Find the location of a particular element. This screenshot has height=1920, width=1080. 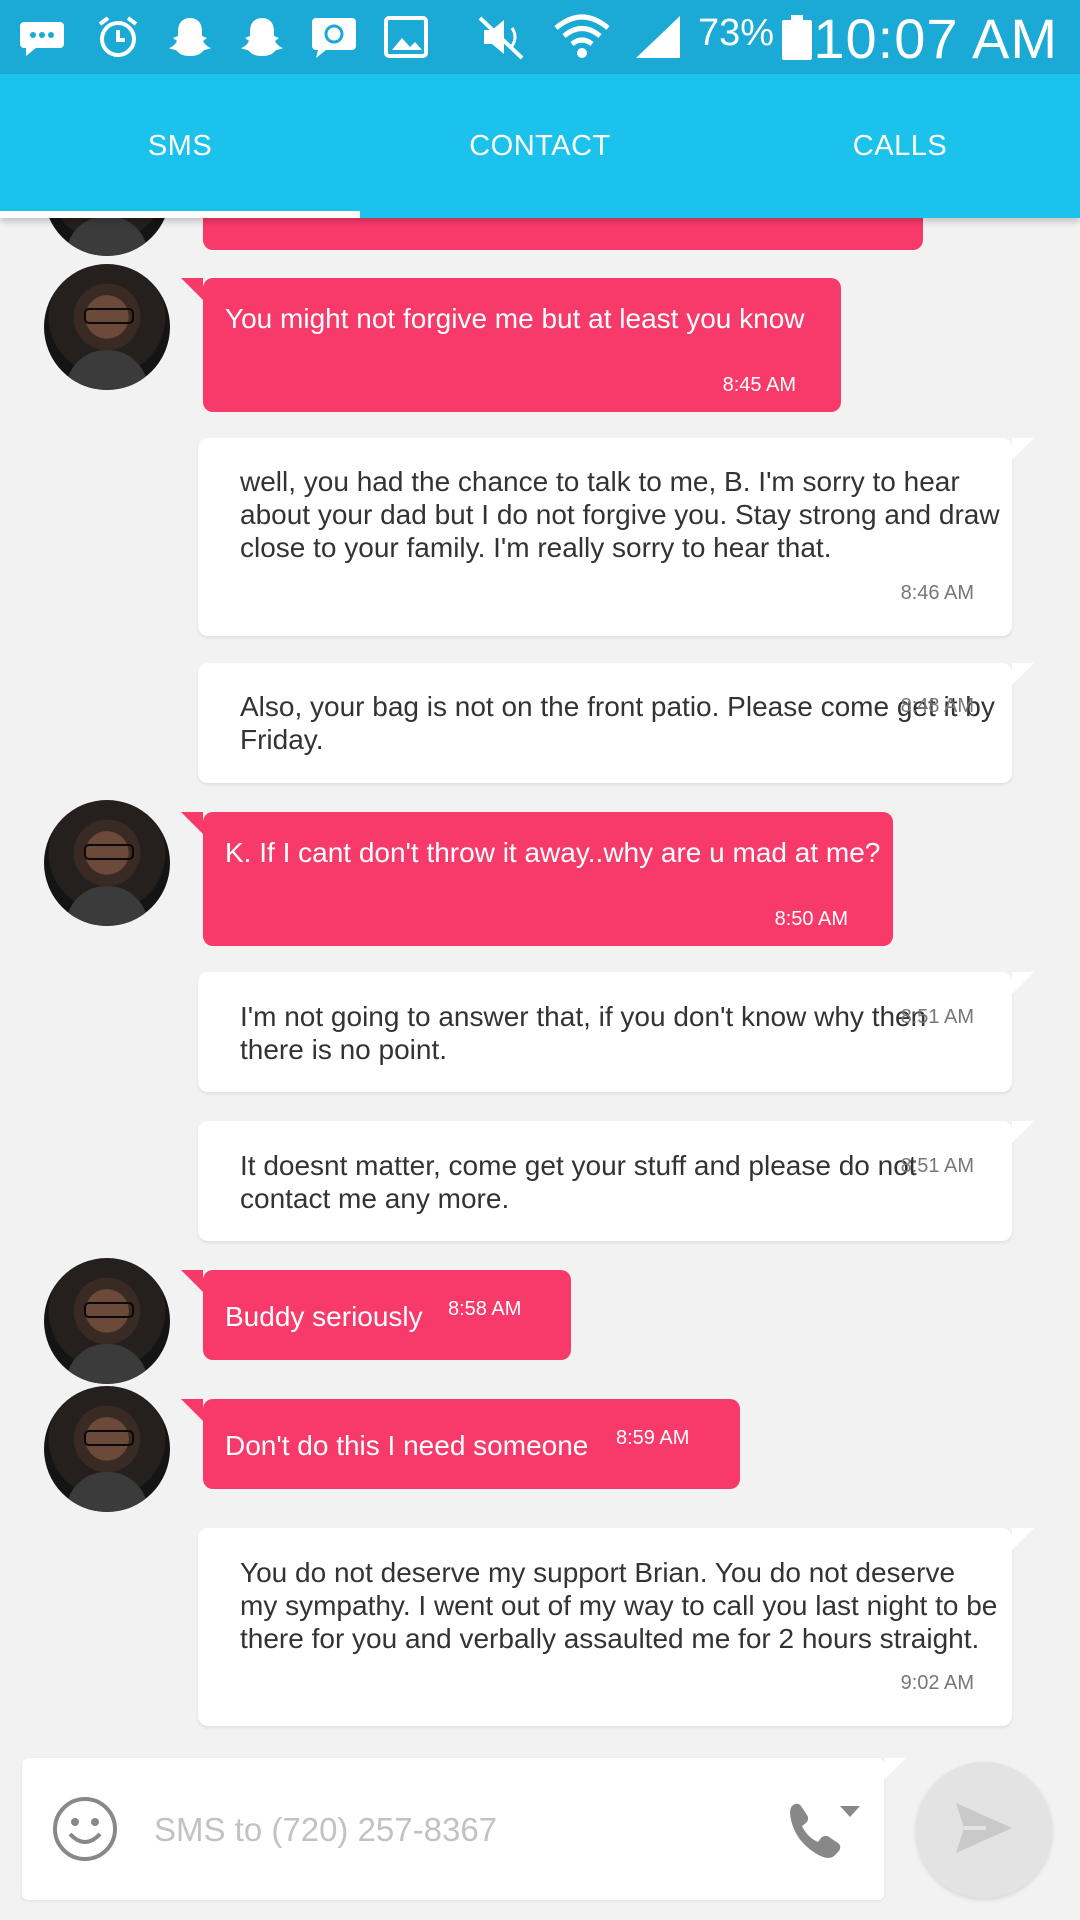

message-text: Don't do this I need someone is located at coordinates (407, 1445).